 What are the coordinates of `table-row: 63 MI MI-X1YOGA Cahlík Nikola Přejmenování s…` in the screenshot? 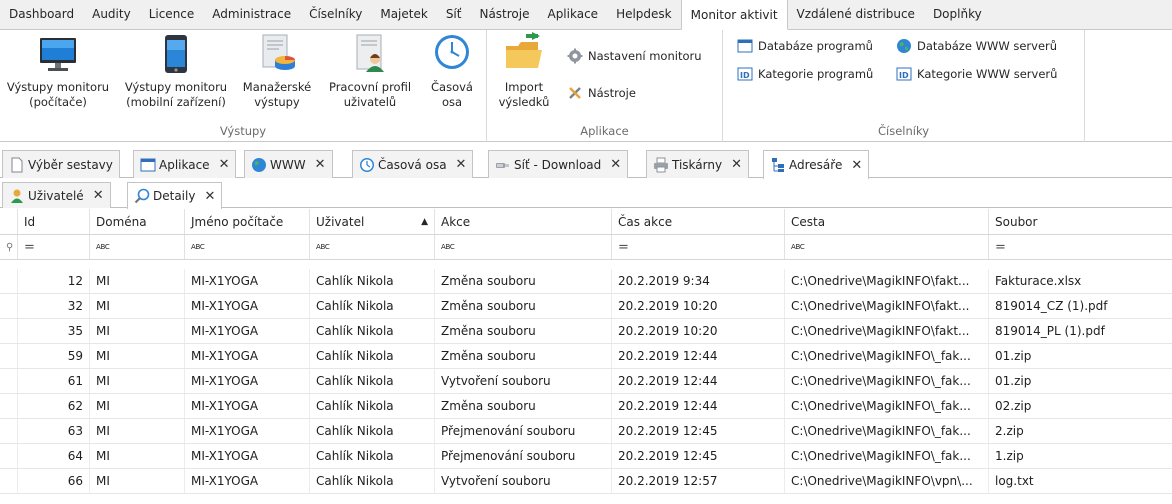 It's located at (586, 431).